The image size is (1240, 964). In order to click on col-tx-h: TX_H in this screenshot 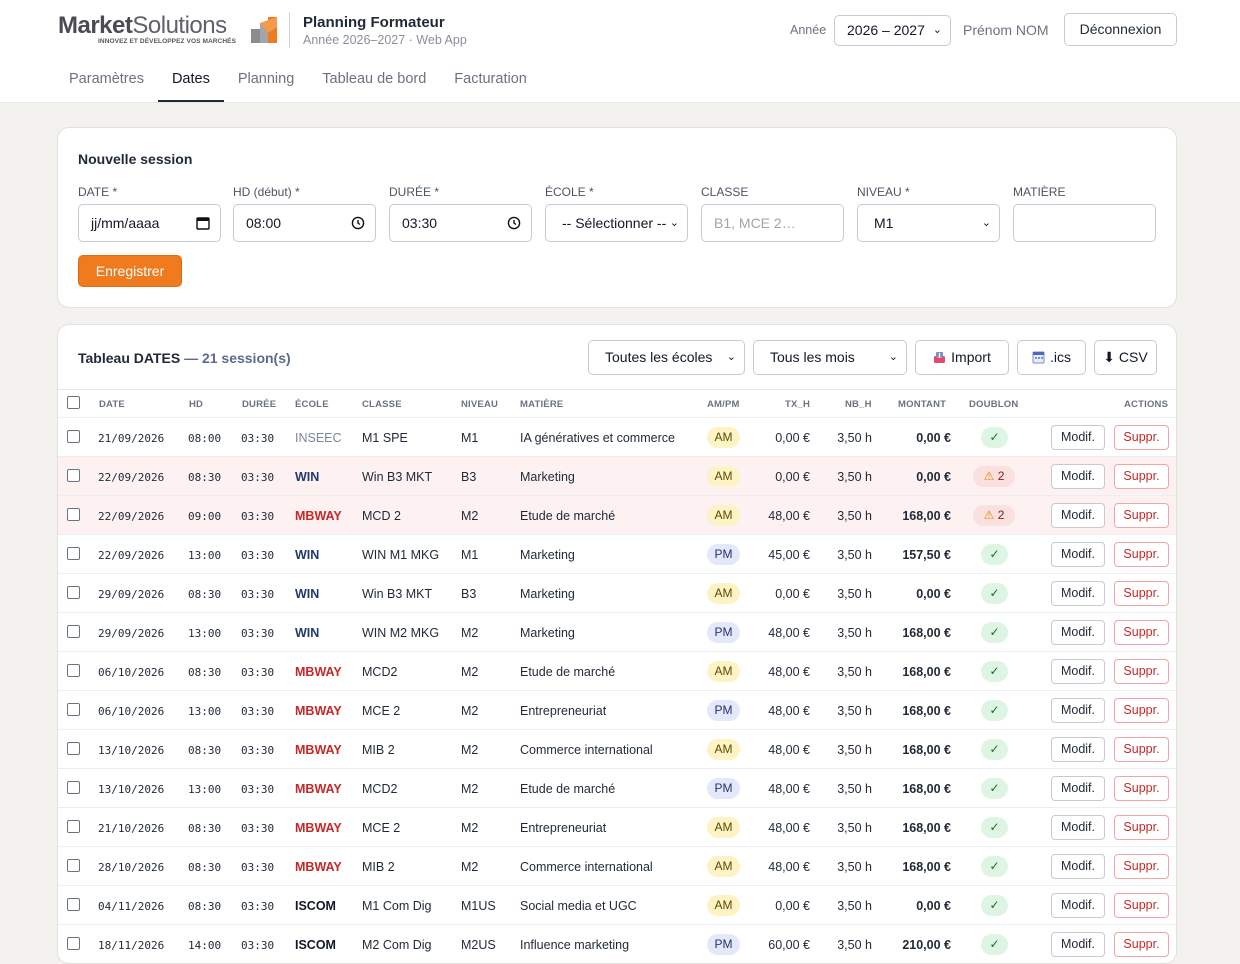, I will do `click(798, 404)`.